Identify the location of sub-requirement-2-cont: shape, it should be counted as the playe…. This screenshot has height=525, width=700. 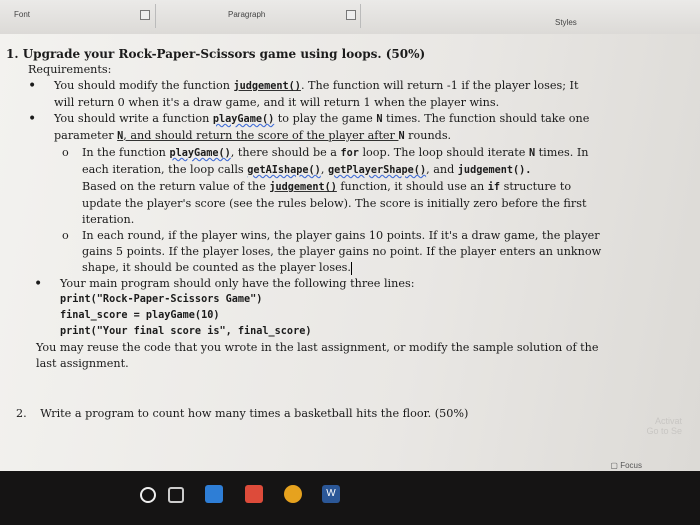
(328, 268).